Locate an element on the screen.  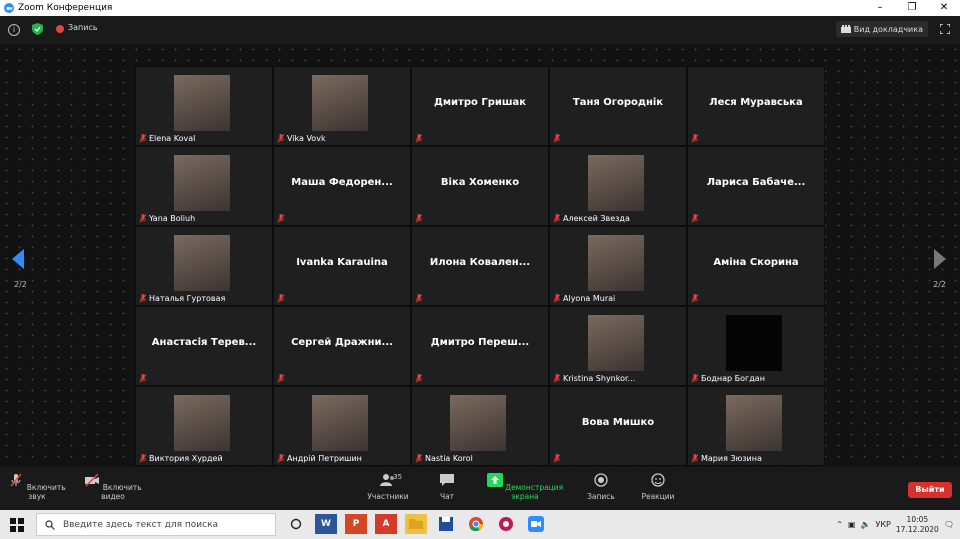
previous-page-arrow-icon is located at coordinates (18, 259).